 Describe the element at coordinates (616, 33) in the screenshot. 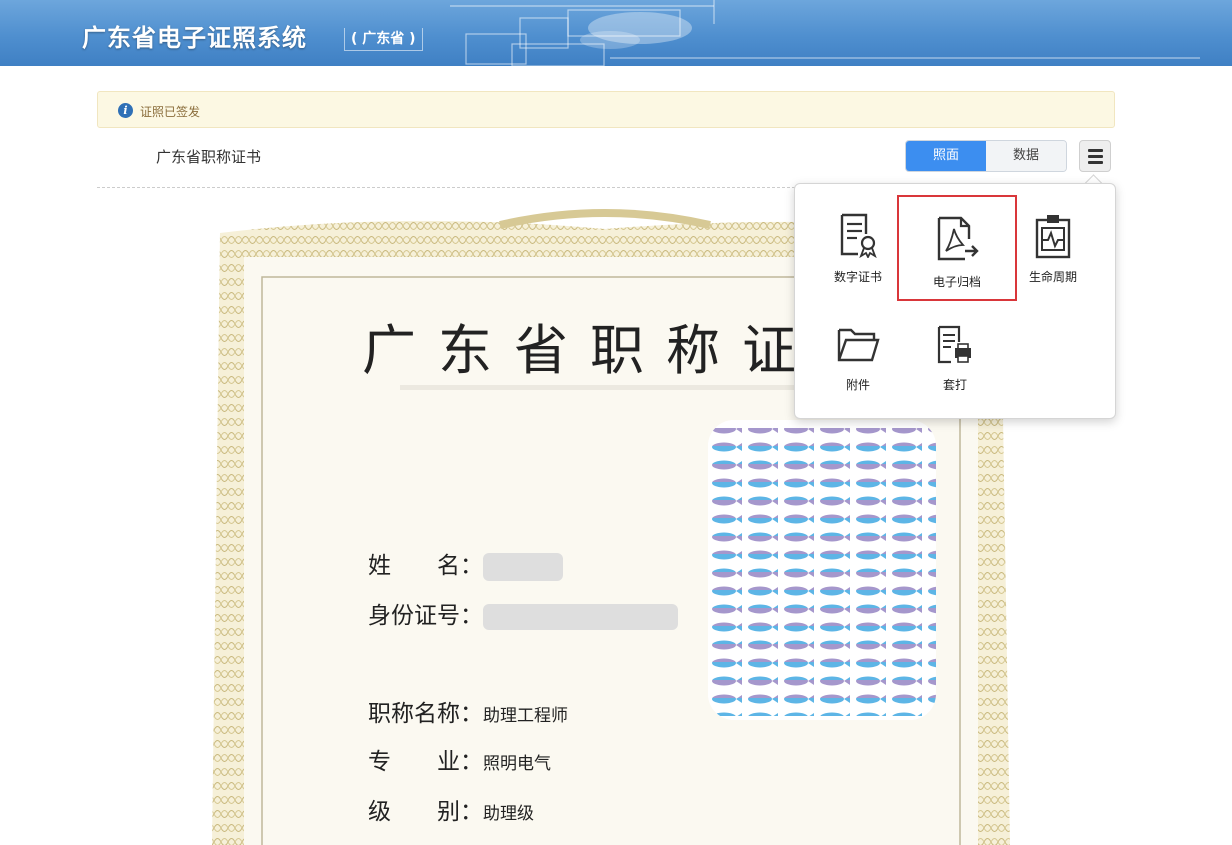

I see `app-header: 广东省电子证照系统 ( 广东省 )` at that location.